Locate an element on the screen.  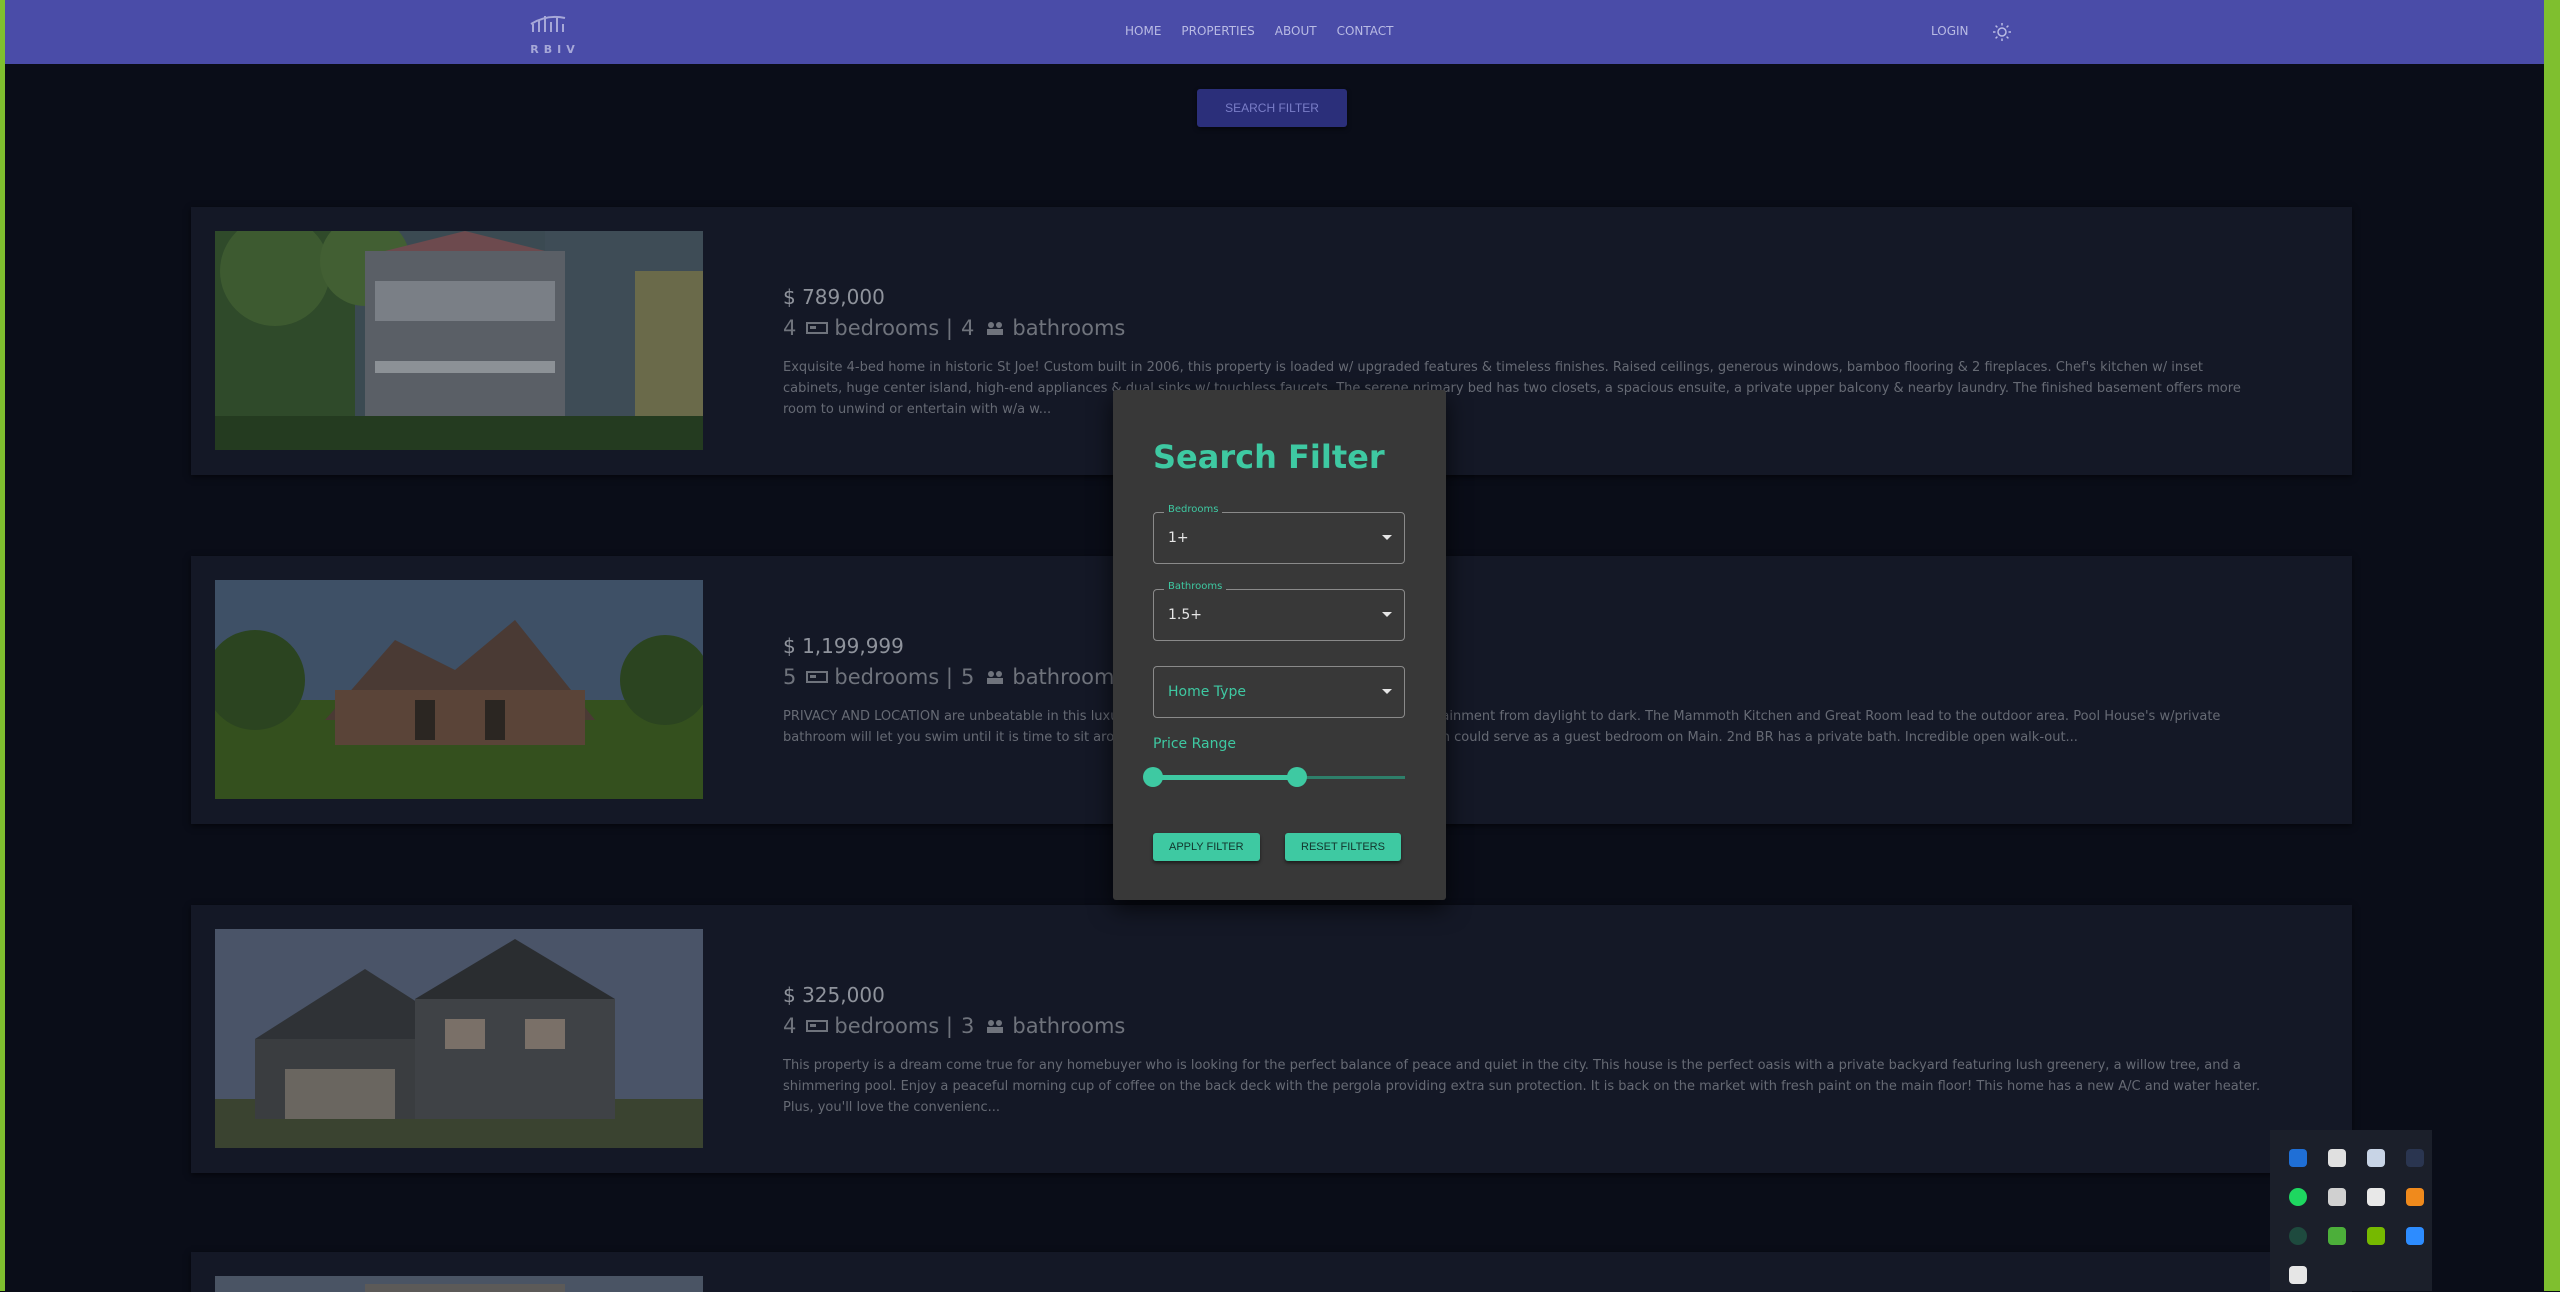
listing-rooms: 4 bedrooms | 4 bathrooms is located at coordinates (954, 328).